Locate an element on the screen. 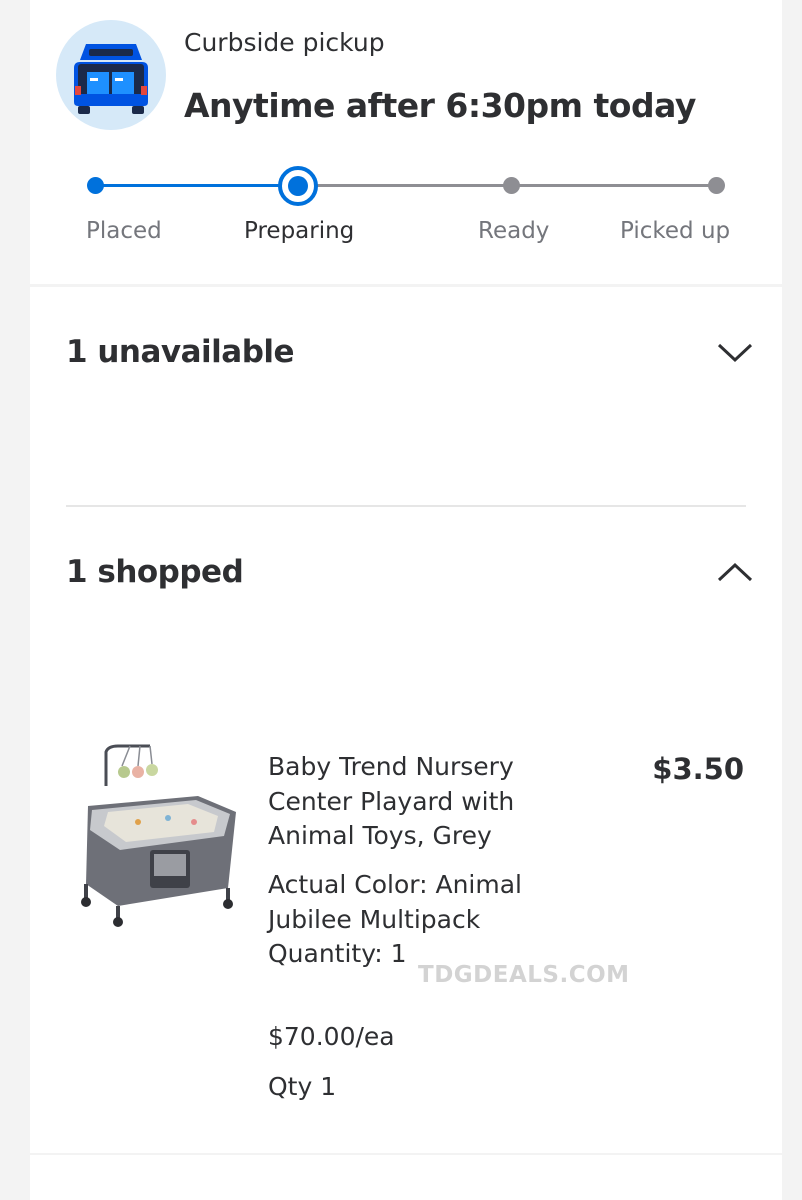 This screenshot has height=1200, width=802. pickup-method-label: Curbside pickup is located at coordinates (284, 42).